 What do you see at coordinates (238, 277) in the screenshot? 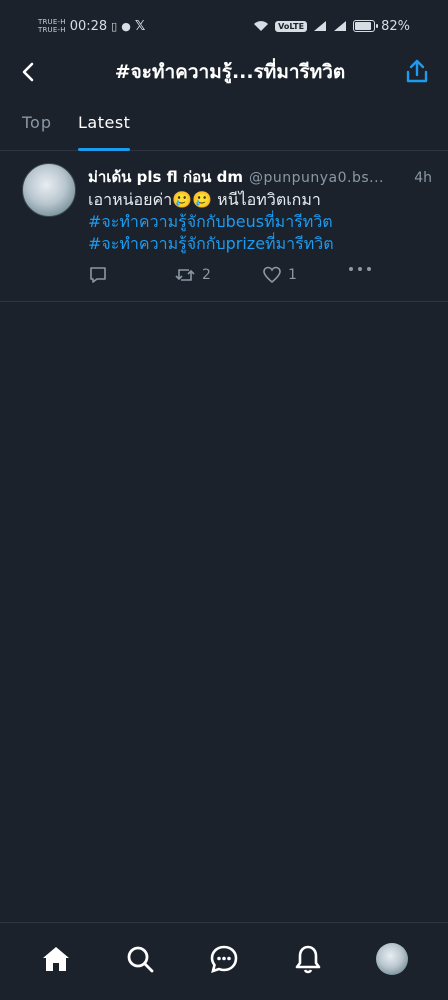
I see `tweet-actions: 2 1` at bounding box center [238, 277].